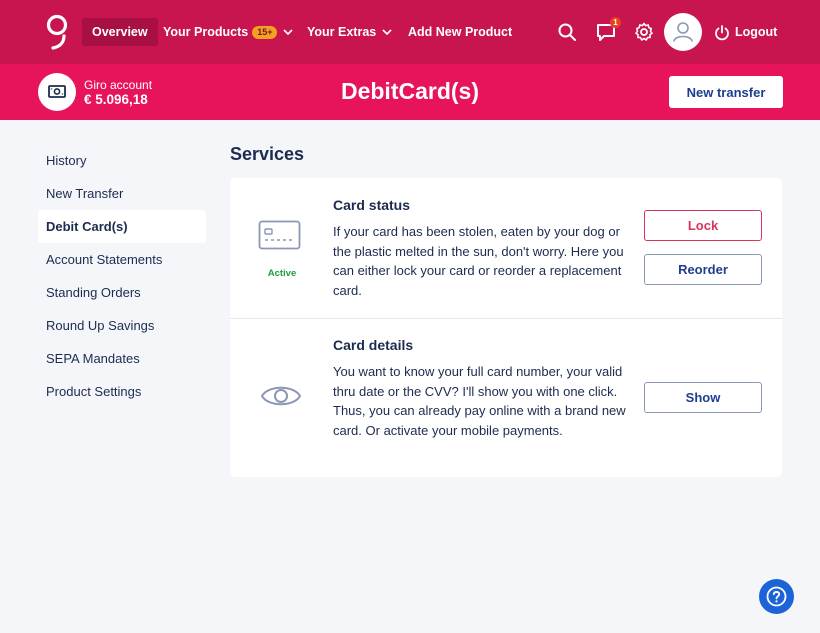  Describe the element at coordinates (726, 92) in the screenshot. I see `new-transfer-button: New transfer` at that location.